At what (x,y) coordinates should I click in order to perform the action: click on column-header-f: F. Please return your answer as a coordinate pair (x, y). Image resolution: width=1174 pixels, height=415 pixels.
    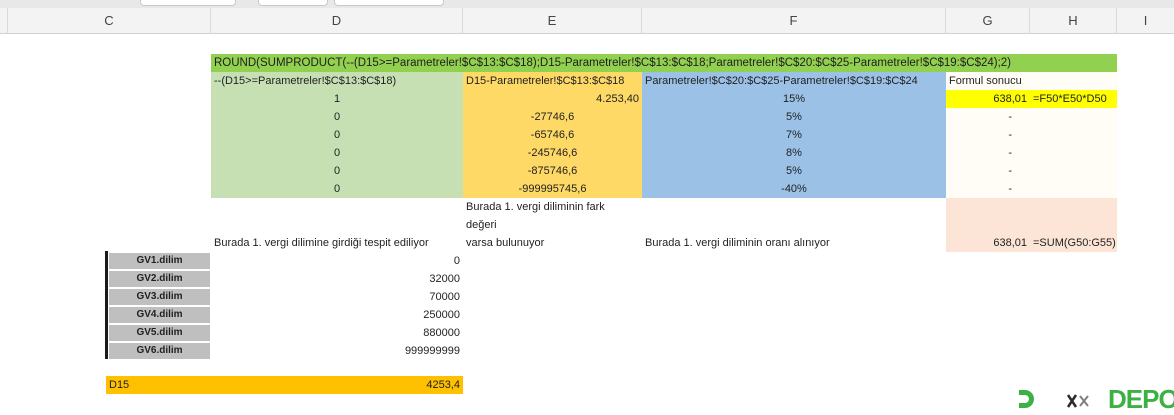
    Looking at the image, I should click on (794, 21).